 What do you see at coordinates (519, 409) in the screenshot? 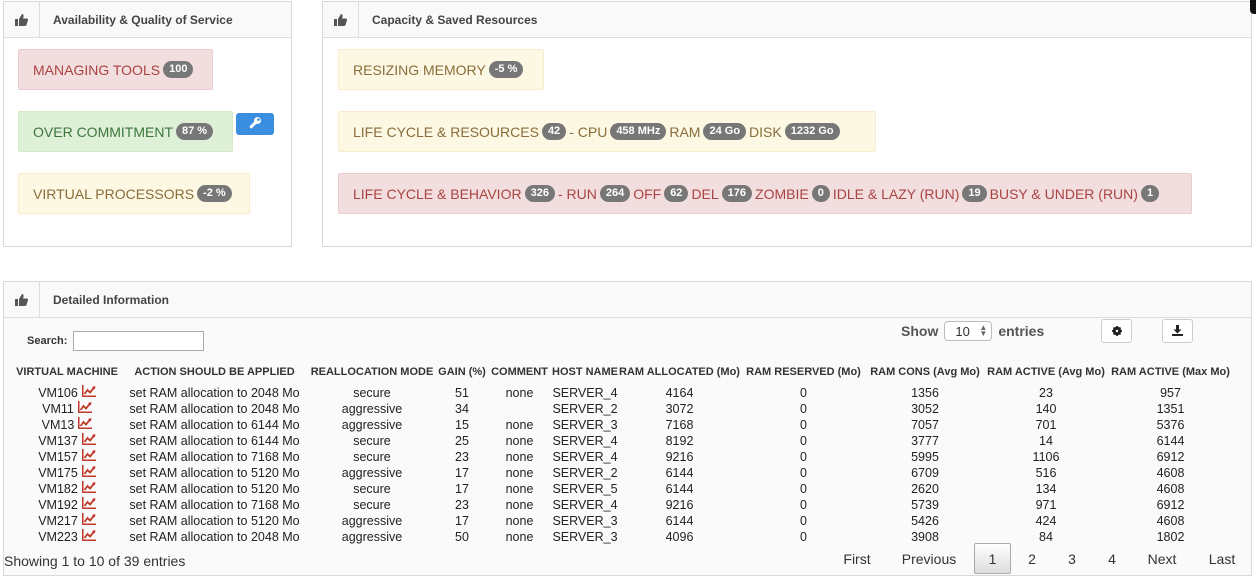
I see `table-cell` at bounding box center [519, 409].